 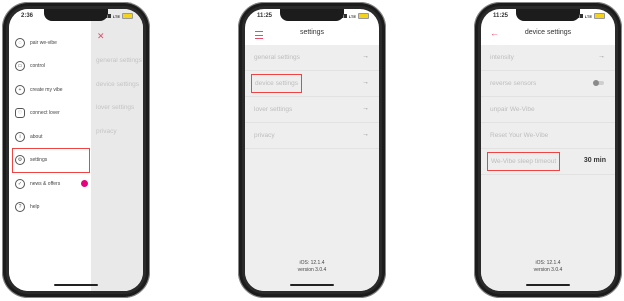 What do you see at coordinates (45, 113) in the screenshot?
I see `menu-item-label: connect lover` at bounding box center [45, 113].